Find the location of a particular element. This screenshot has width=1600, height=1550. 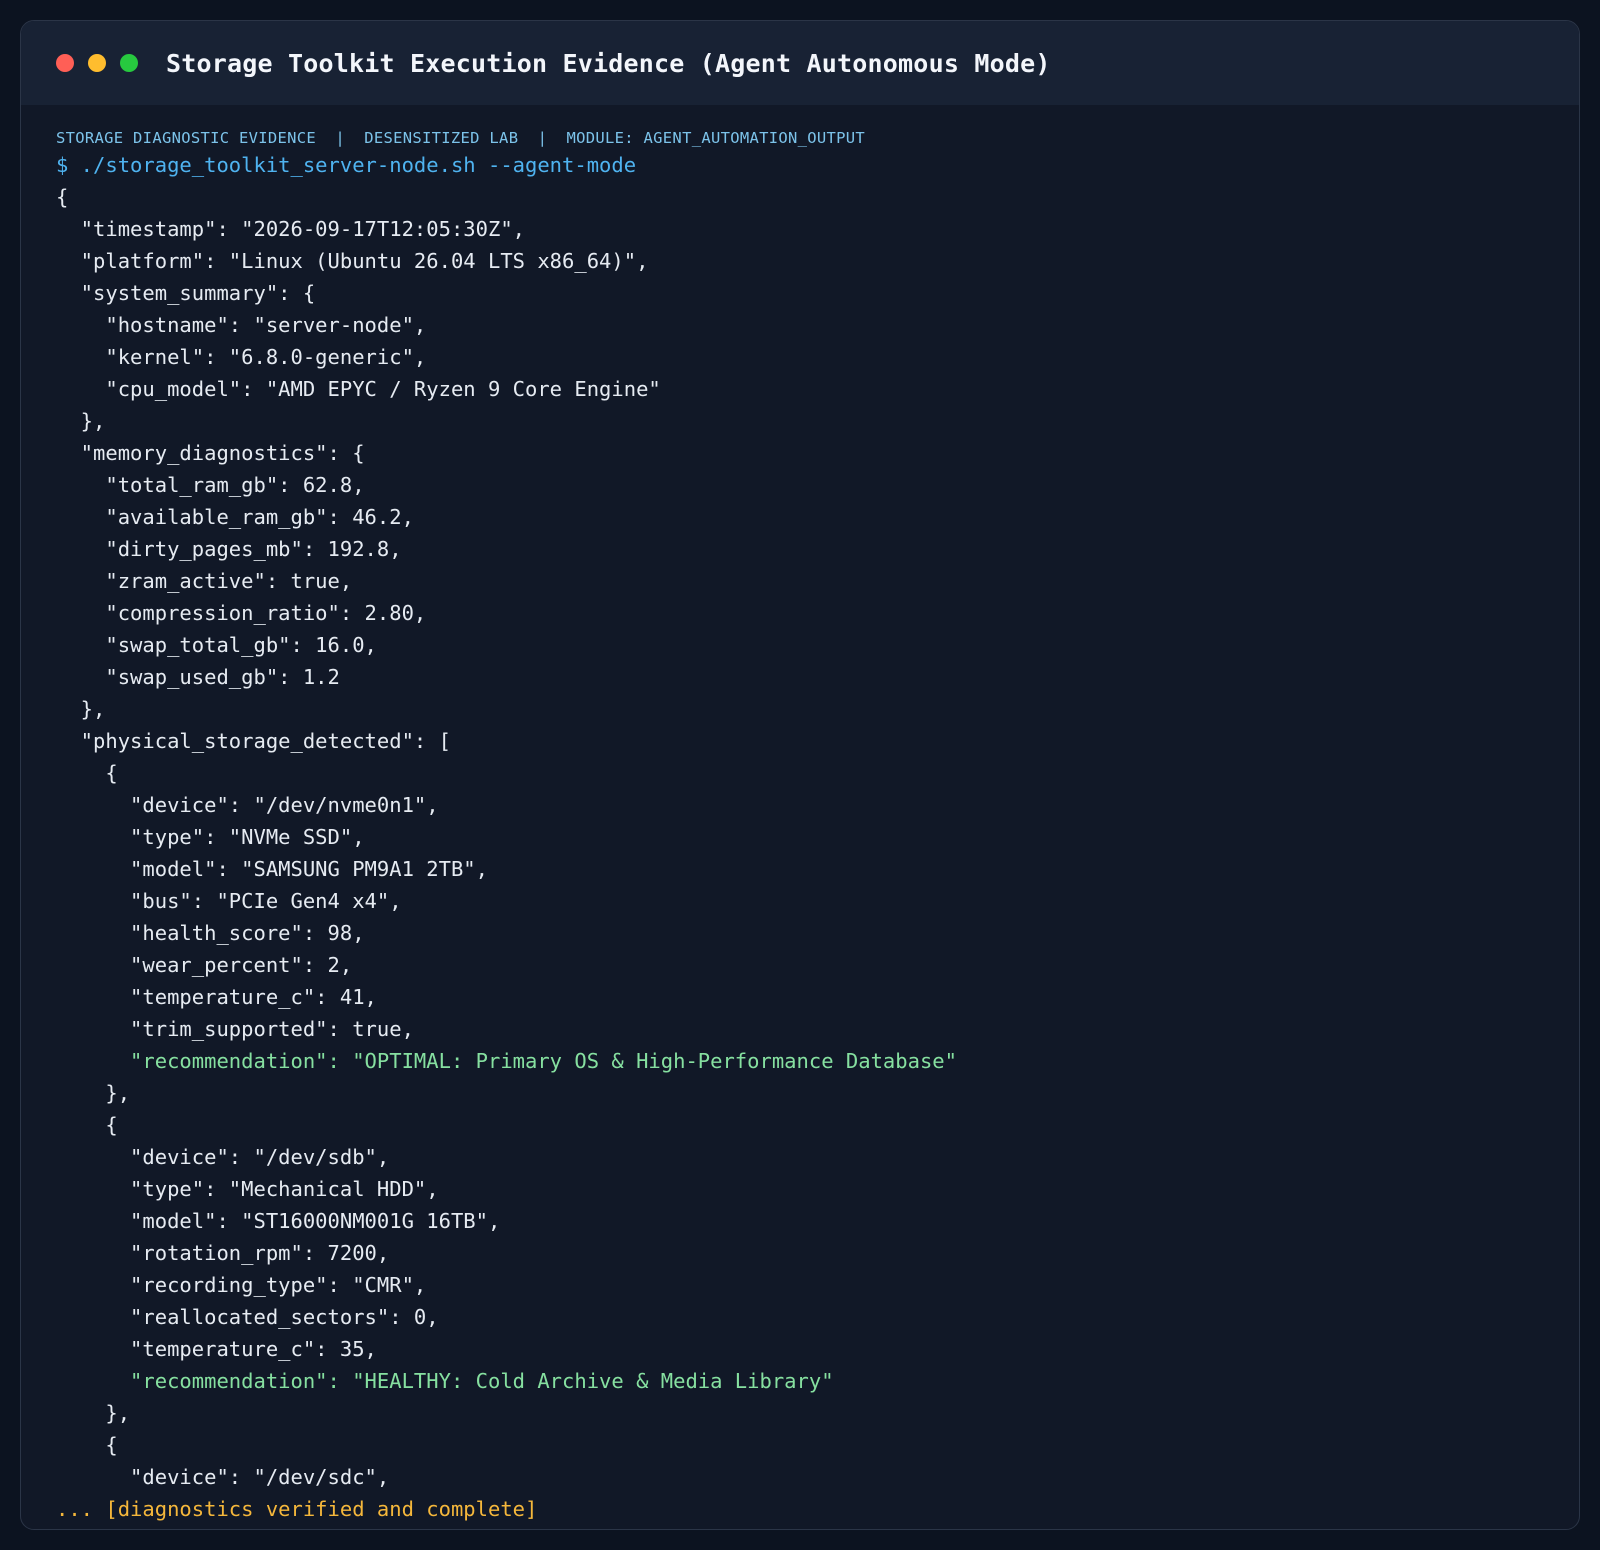

output-line: "kernel": "6.8.0-generic", is located at coordinates (241, 357).